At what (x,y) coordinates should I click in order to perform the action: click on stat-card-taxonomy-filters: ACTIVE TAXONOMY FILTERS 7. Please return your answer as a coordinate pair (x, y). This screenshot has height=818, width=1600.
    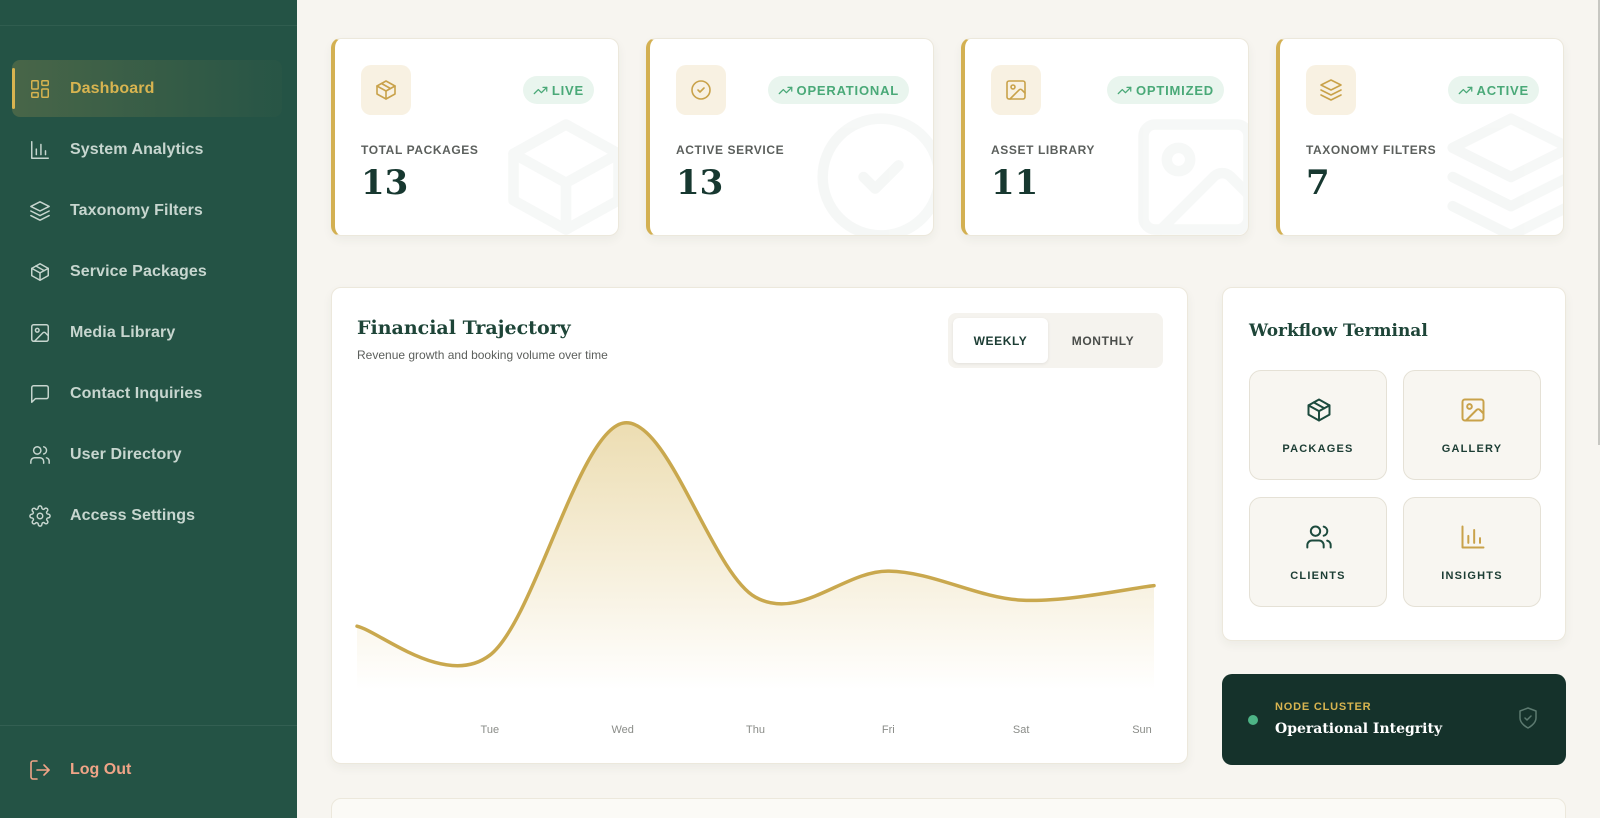
    Looking at the image, I should click on (1420, 137).